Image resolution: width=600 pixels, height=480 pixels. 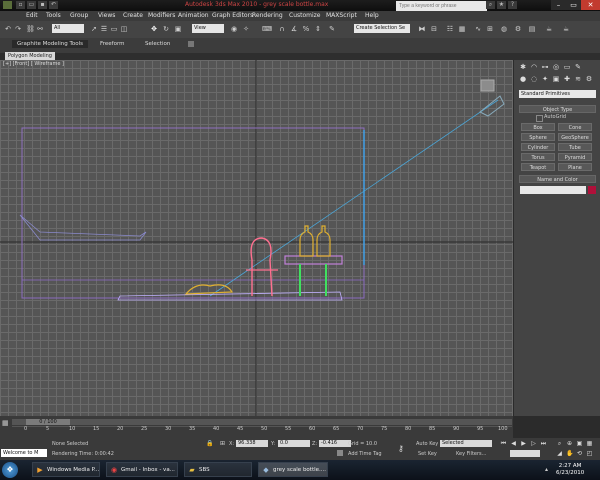 I want to click on window-crossing-icon: ◫, so click(x=124, y=29).